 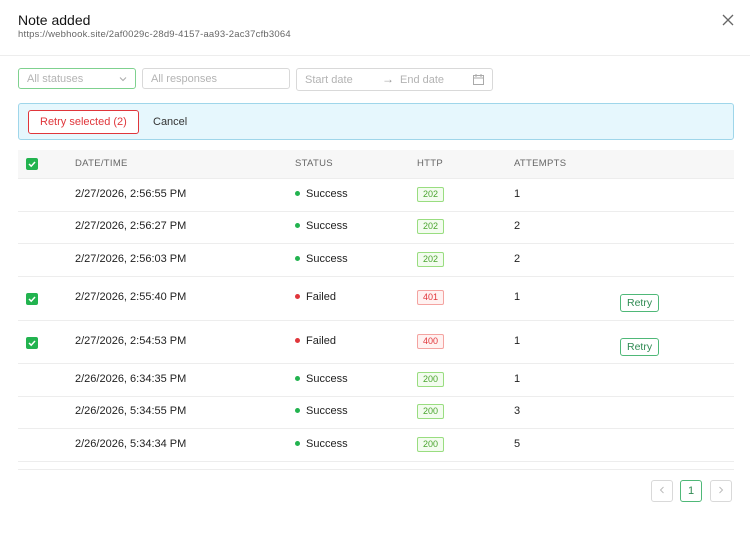 I want to click on bulk-action-bar: Retry selected (2) Cancel, so click(x=376, y=121).